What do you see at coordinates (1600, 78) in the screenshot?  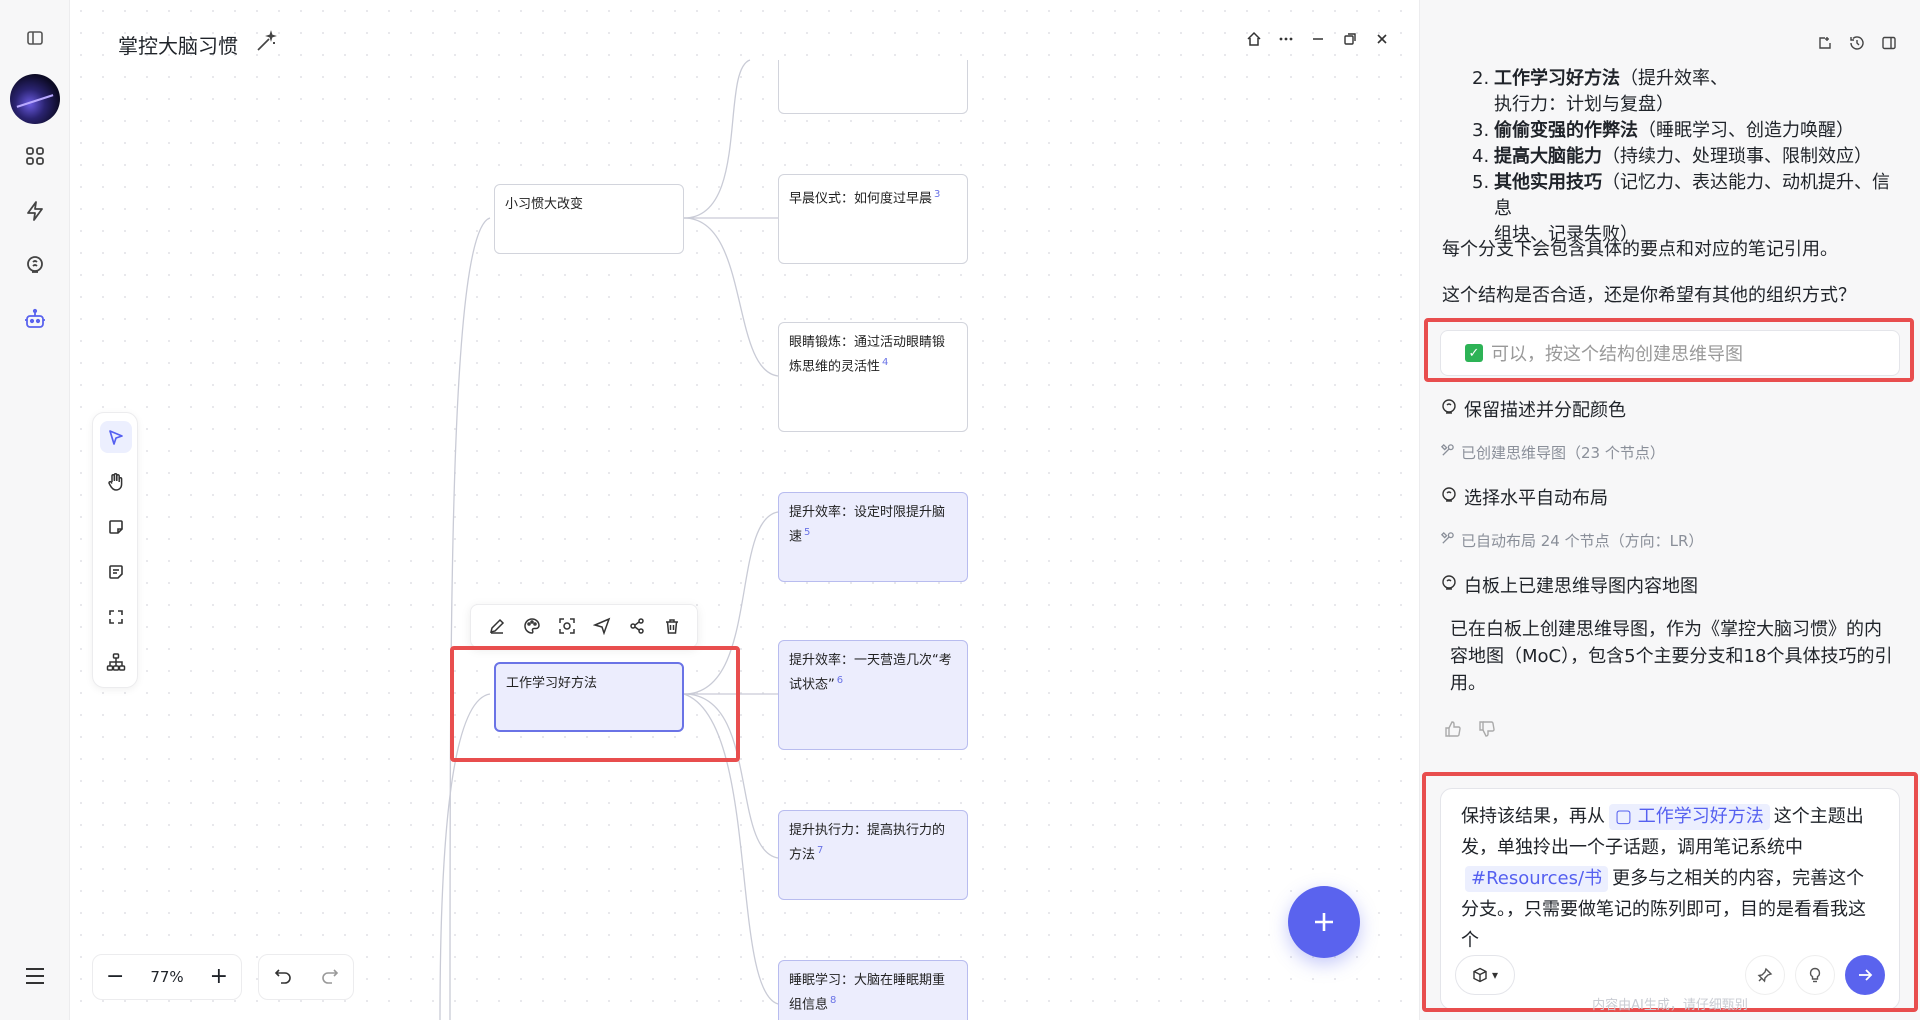 I see `list-item: 2. 工作学习好方法（提升效率、` at bounding box center [1600, 78].